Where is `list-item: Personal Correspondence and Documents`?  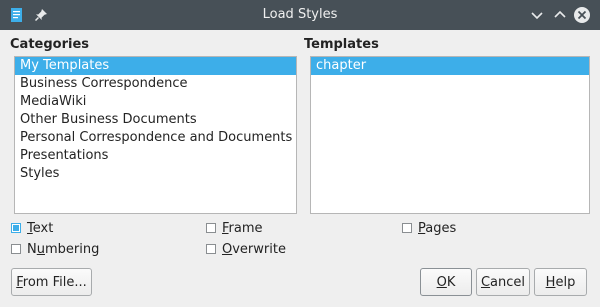 list-item: Personal Correspondence and Documents is located at coordinates (155, 138).